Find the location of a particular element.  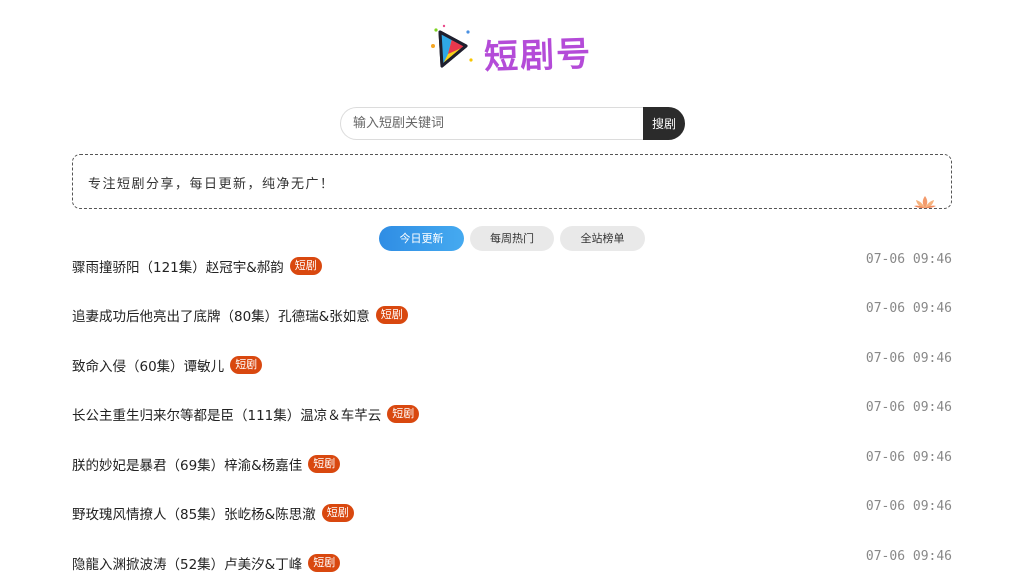

search-input is located at coordinates (495, 123).